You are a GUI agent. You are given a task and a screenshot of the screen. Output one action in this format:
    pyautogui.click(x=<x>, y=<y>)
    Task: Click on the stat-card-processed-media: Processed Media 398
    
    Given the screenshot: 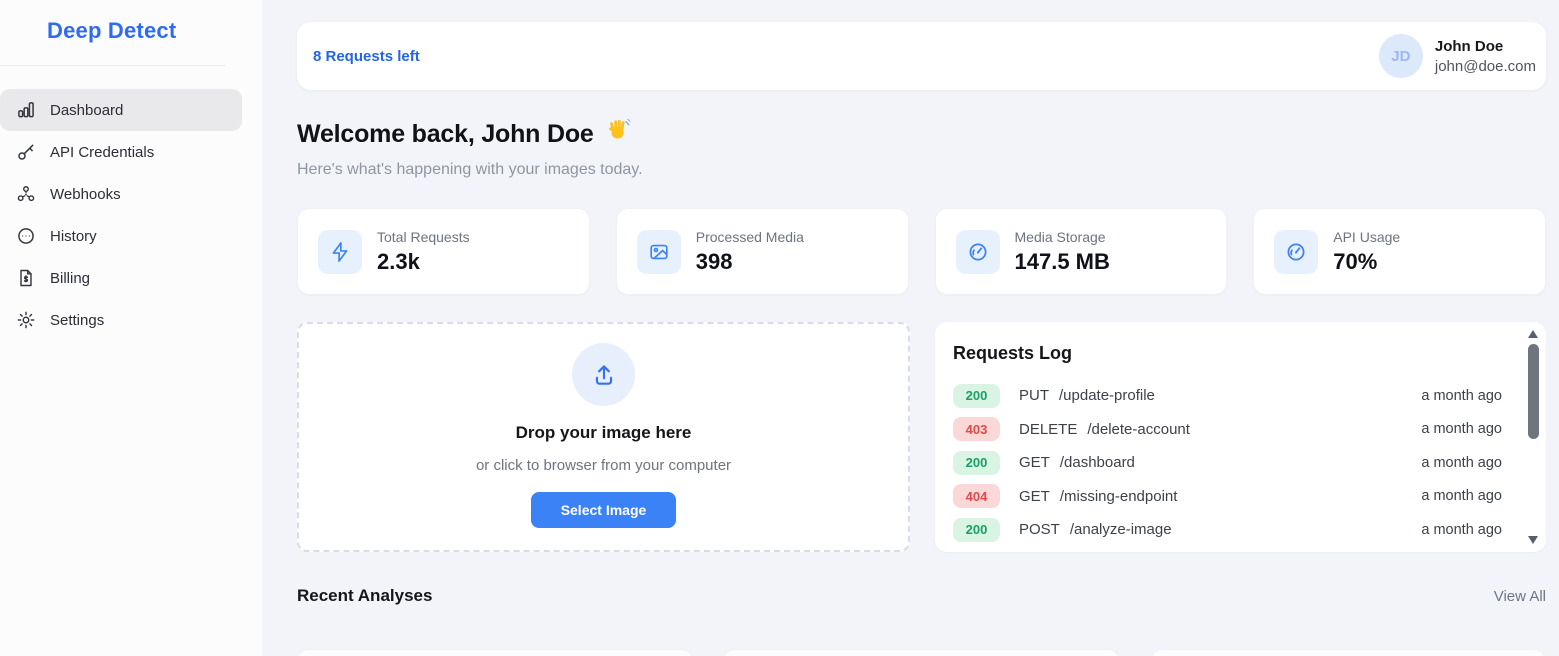 What is the action you would take?
    pyautogui.click(x=762, y=251)
    